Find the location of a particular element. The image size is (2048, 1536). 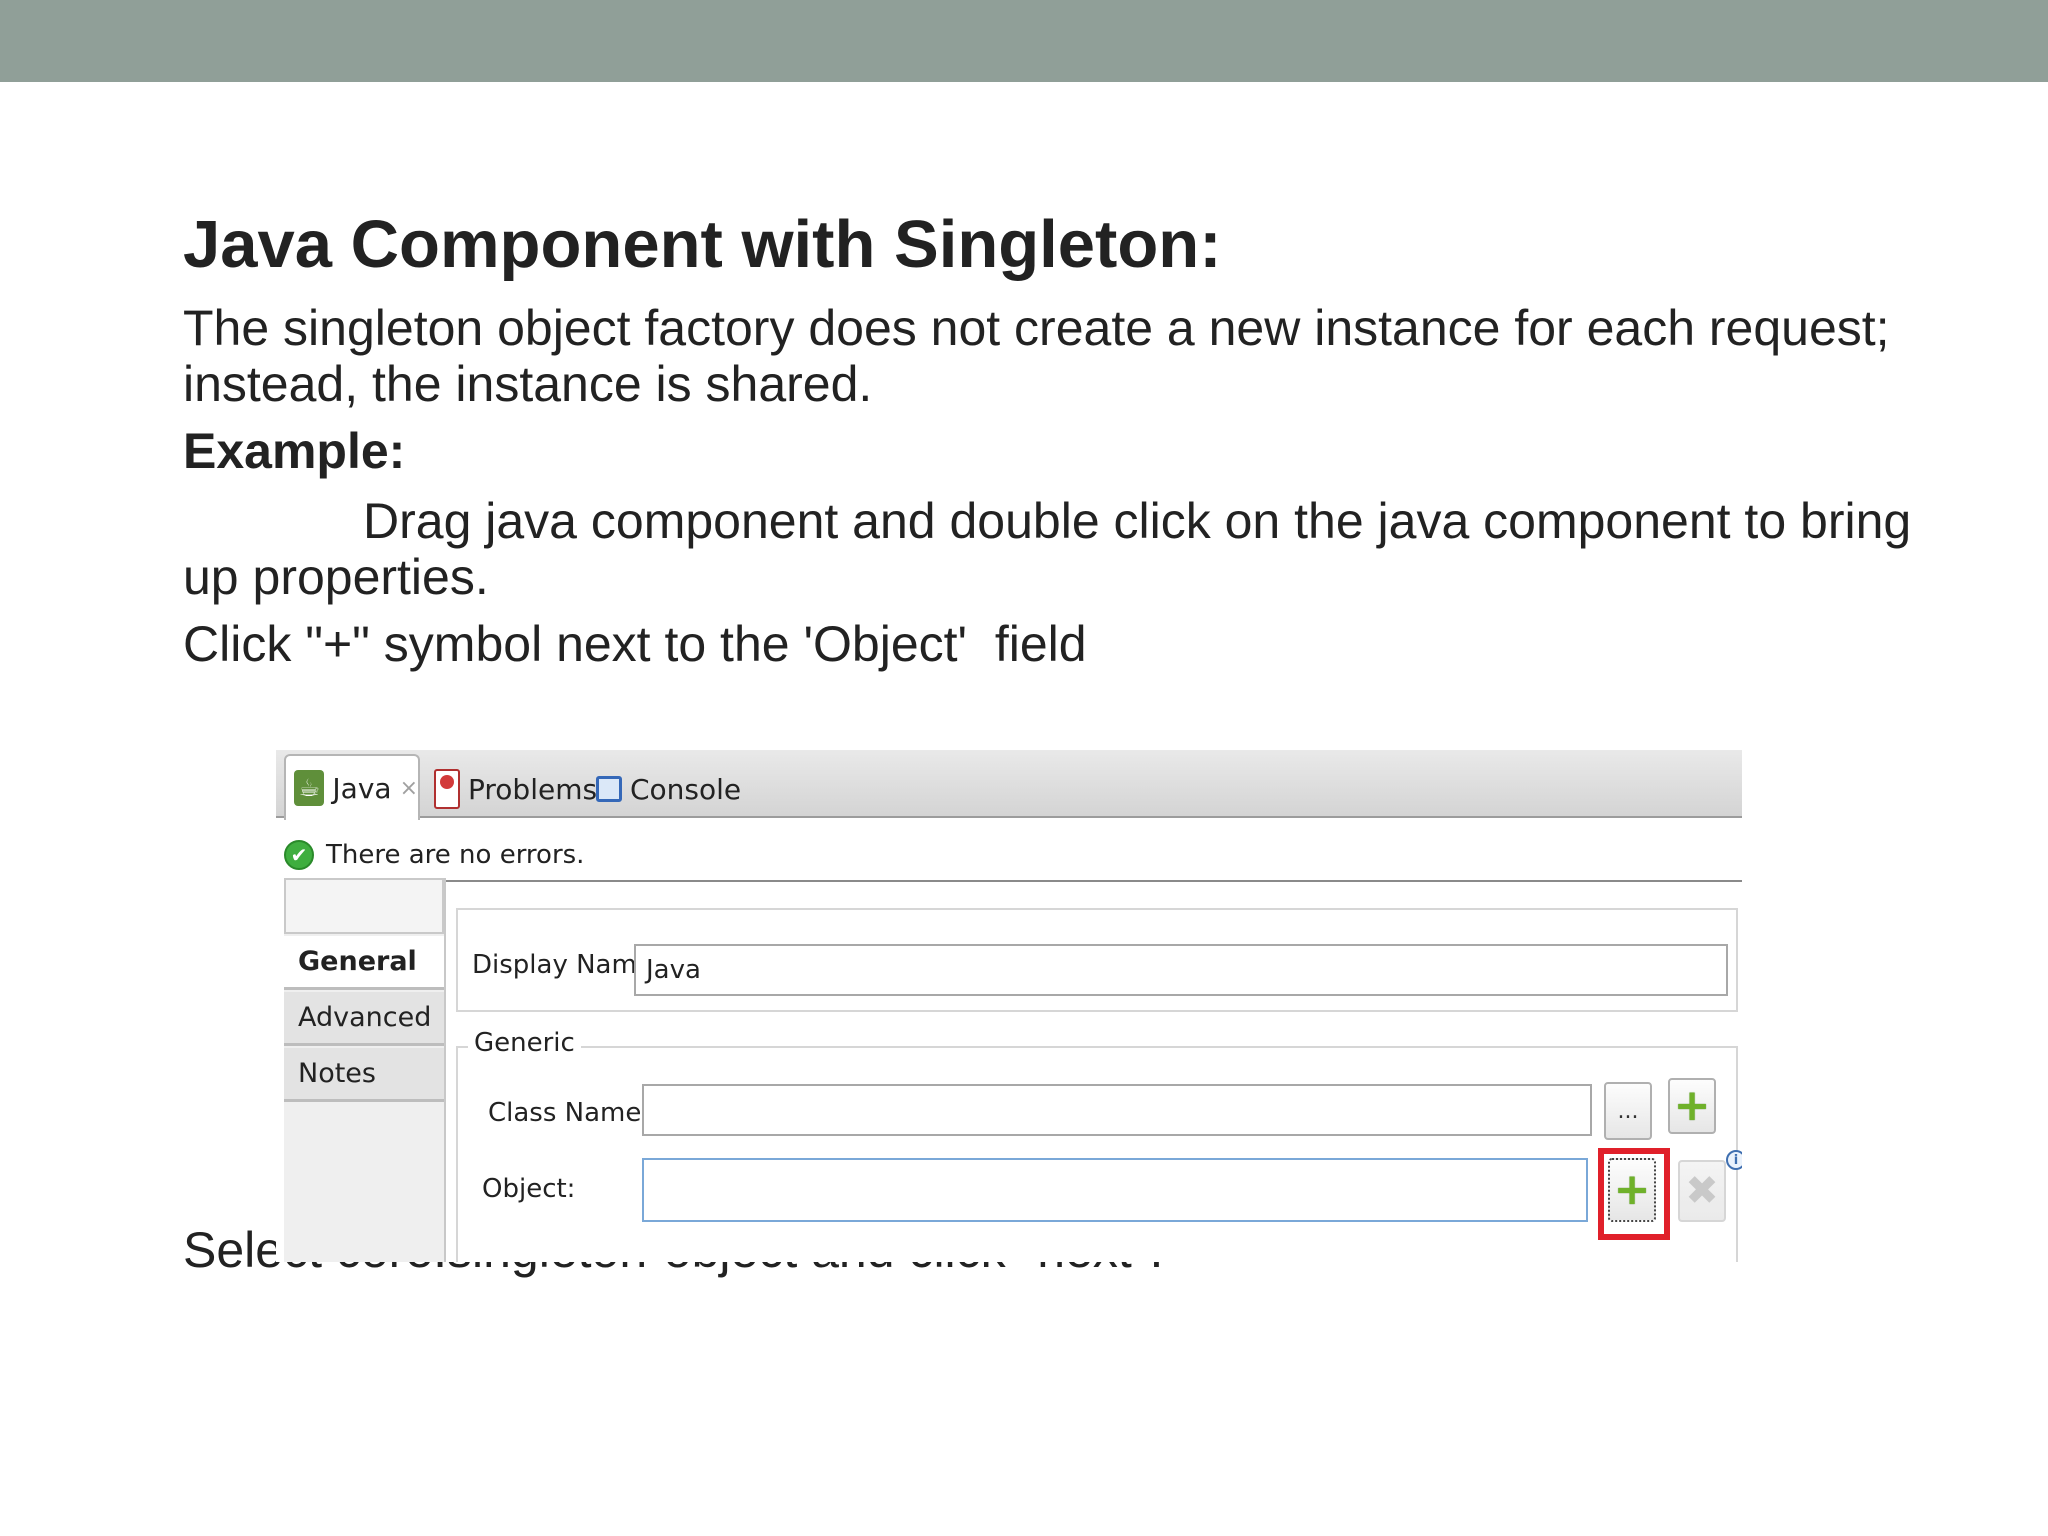

top-band is located at coordinates (1024, 41).